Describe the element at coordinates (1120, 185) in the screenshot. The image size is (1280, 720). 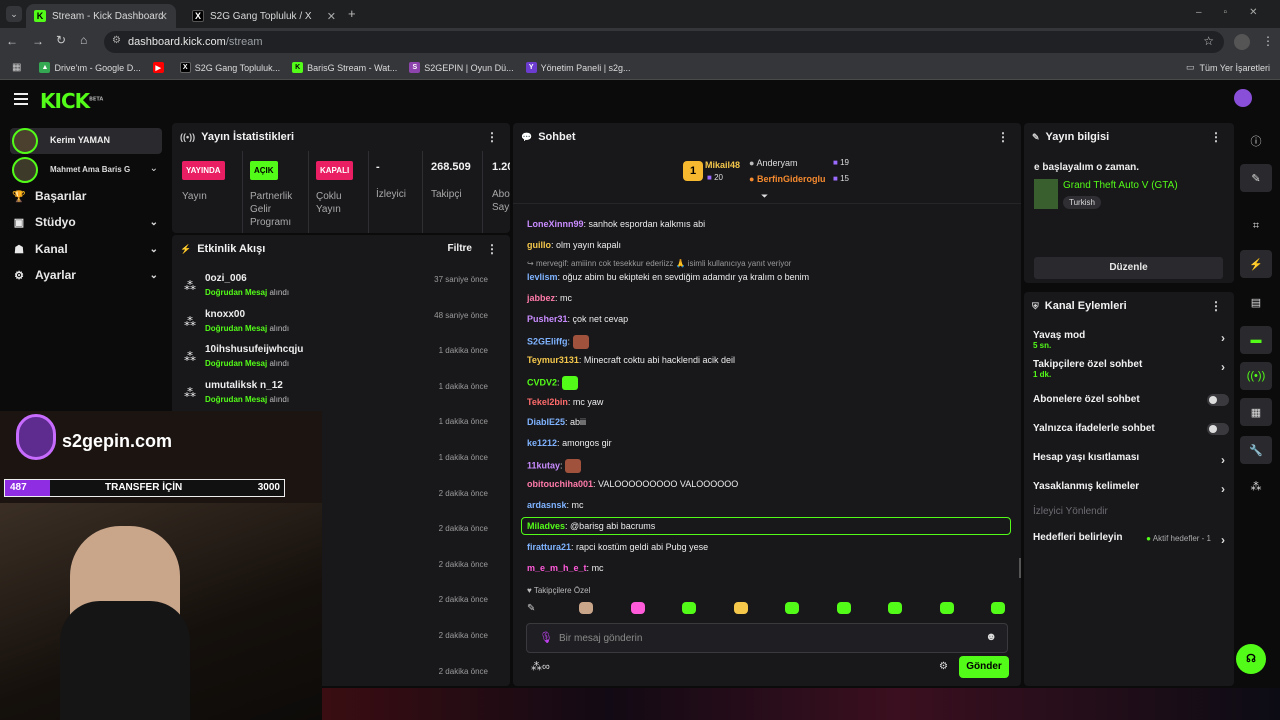
I see `stream-category: Grand Theft Auto V (GTA)` at that location.